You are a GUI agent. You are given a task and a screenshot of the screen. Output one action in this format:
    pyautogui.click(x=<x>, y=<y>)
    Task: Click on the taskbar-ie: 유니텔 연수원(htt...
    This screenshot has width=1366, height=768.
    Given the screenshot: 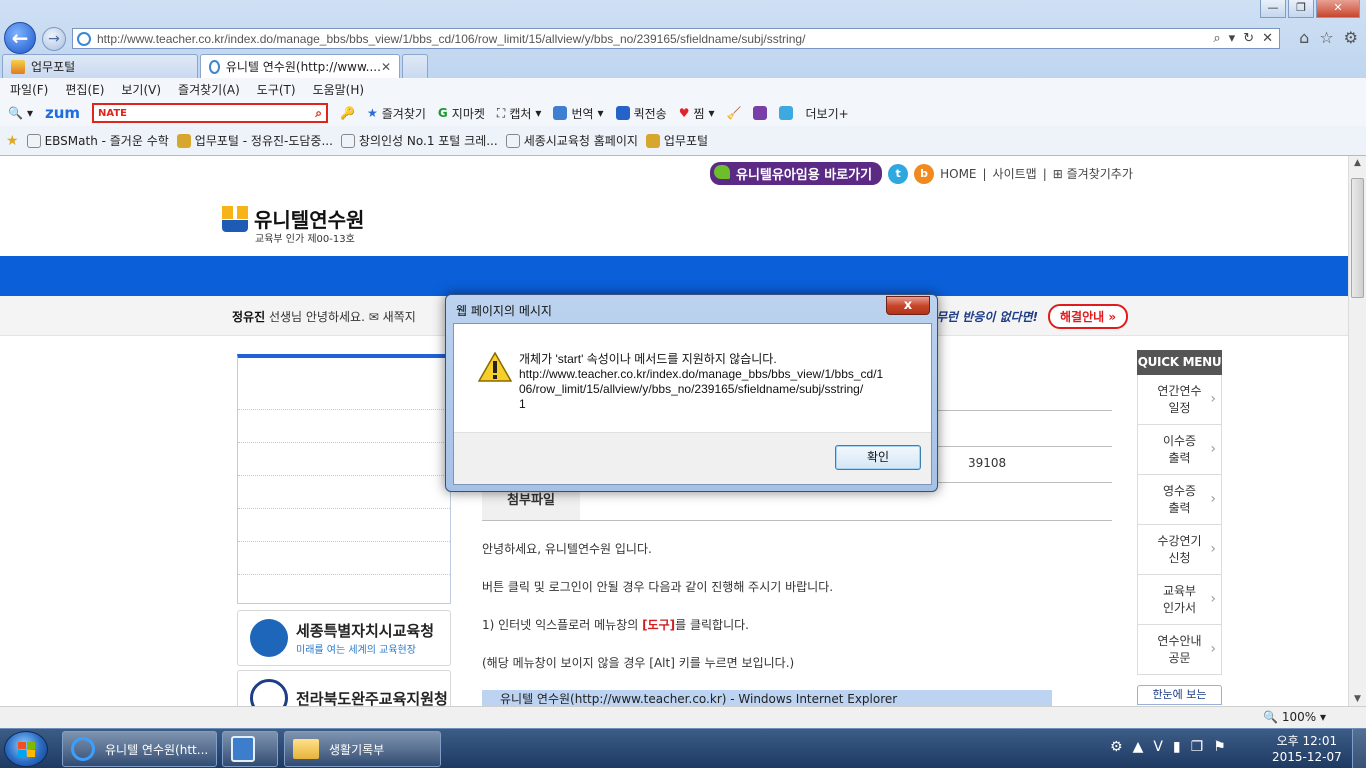 What is the action you would take?
    pyautogui.click(x=139, y=749)
    